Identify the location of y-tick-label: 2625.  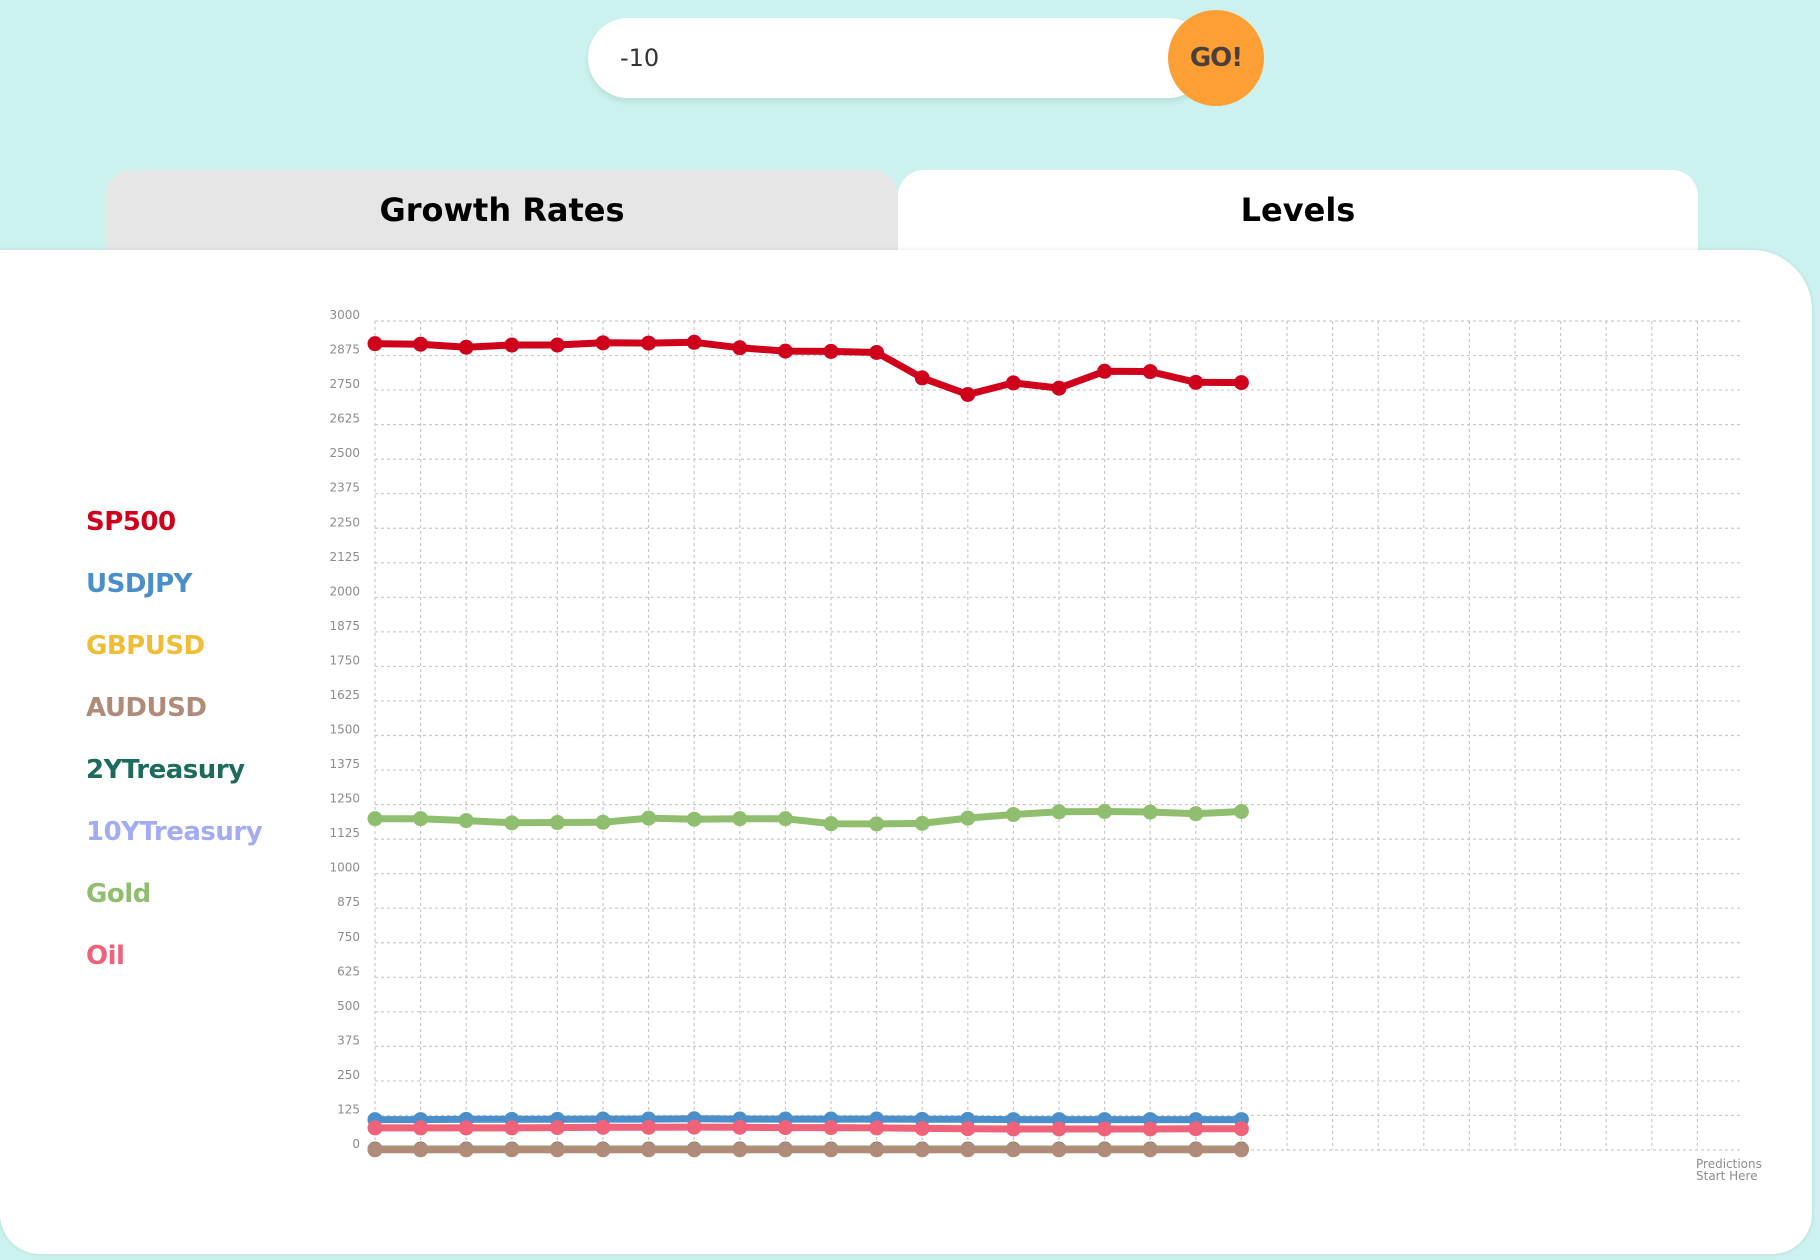
(344, 419).